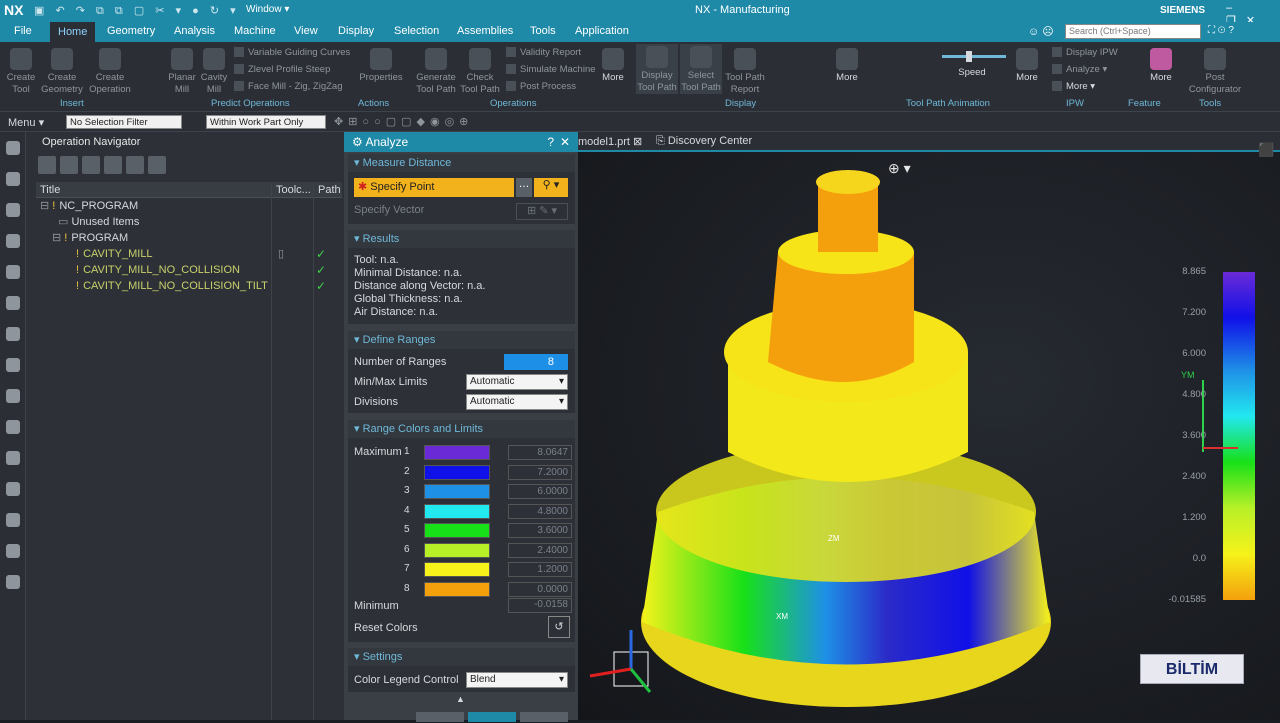  I want to click on help-icons: ⛶ ⊙ ?, so click(1221, 30).